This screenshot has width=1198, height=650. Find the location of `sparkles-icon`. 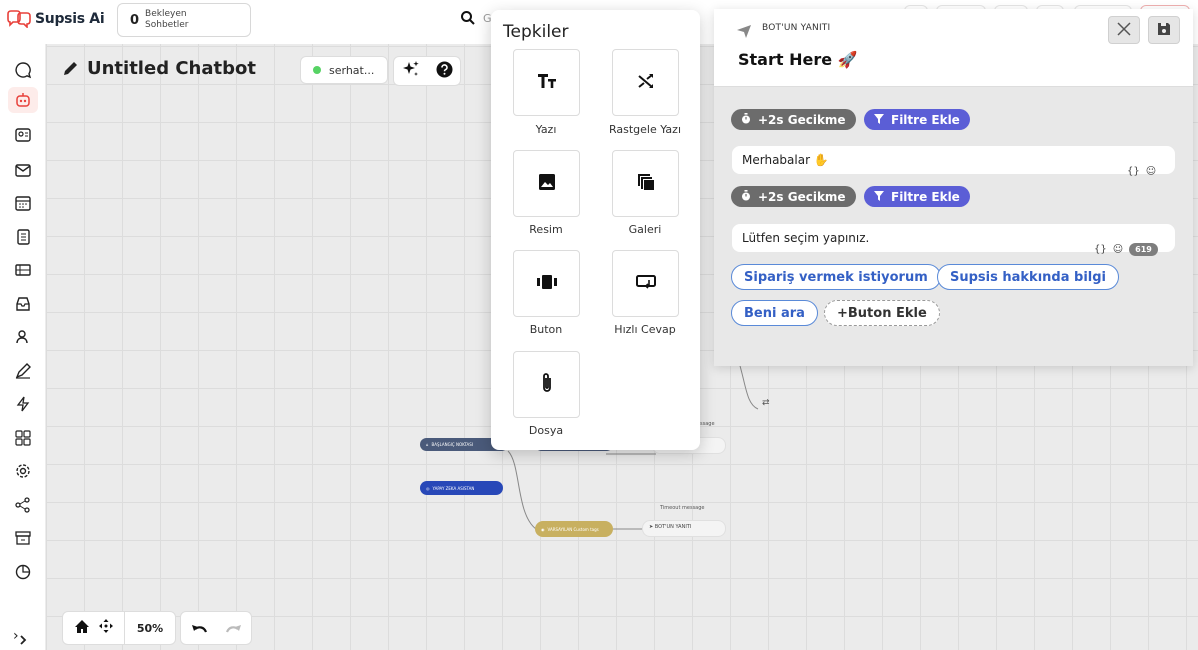

sparkles-icon is located at coordinates (411, 71).